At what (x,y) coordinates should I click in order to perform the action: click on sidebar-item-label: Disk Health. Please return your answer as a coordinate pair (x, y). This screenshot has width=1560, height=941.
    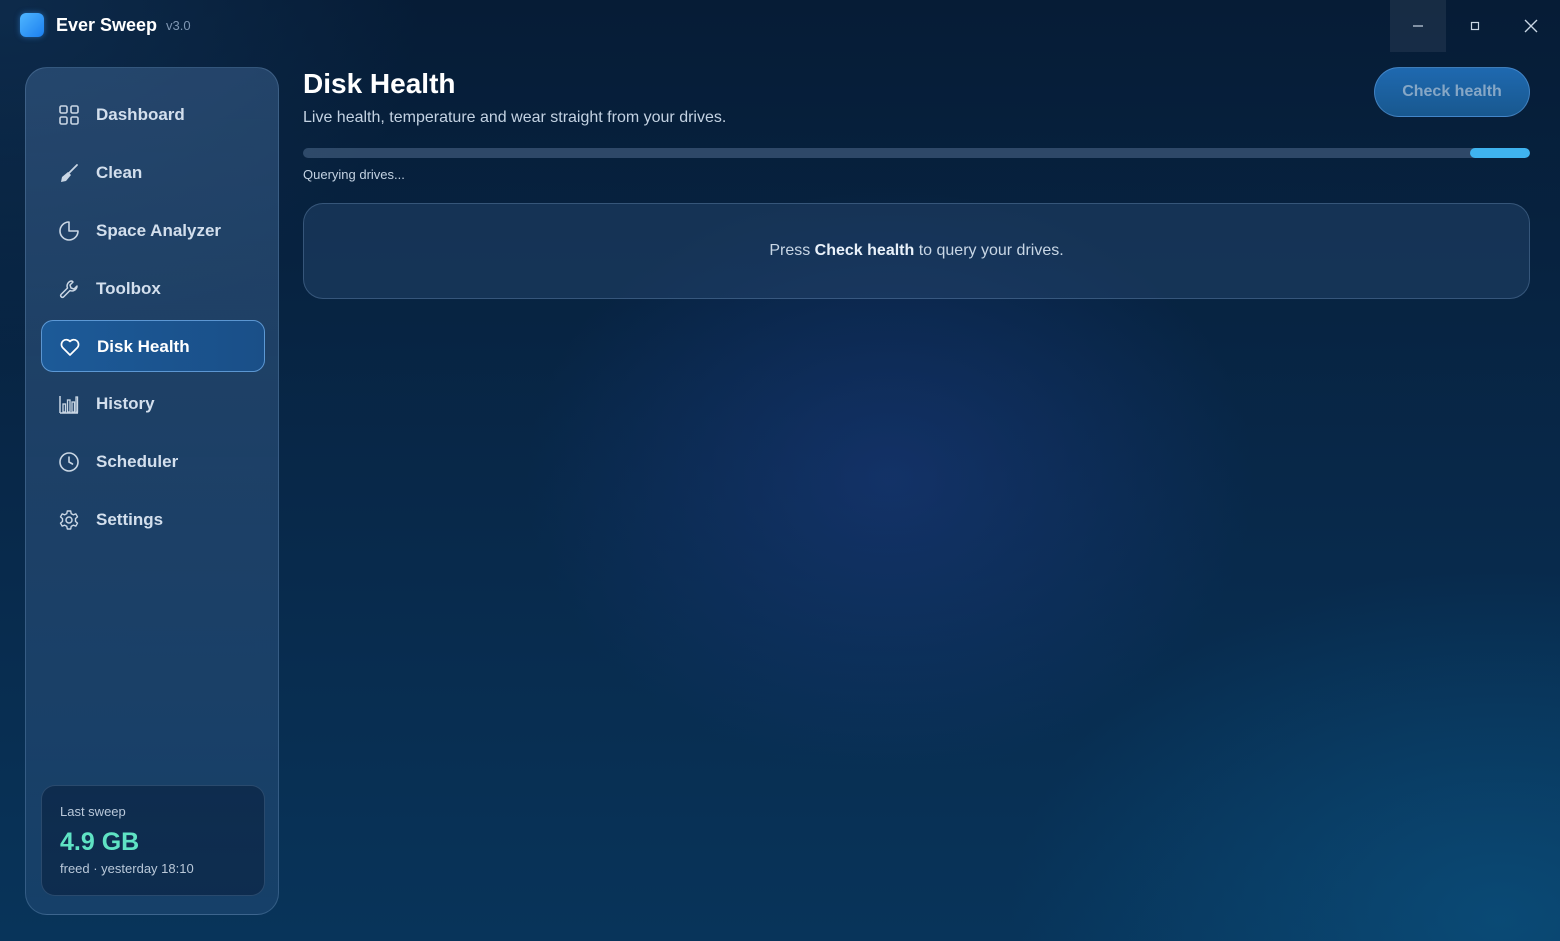
    Looking at the image, I should click on (143, 346).